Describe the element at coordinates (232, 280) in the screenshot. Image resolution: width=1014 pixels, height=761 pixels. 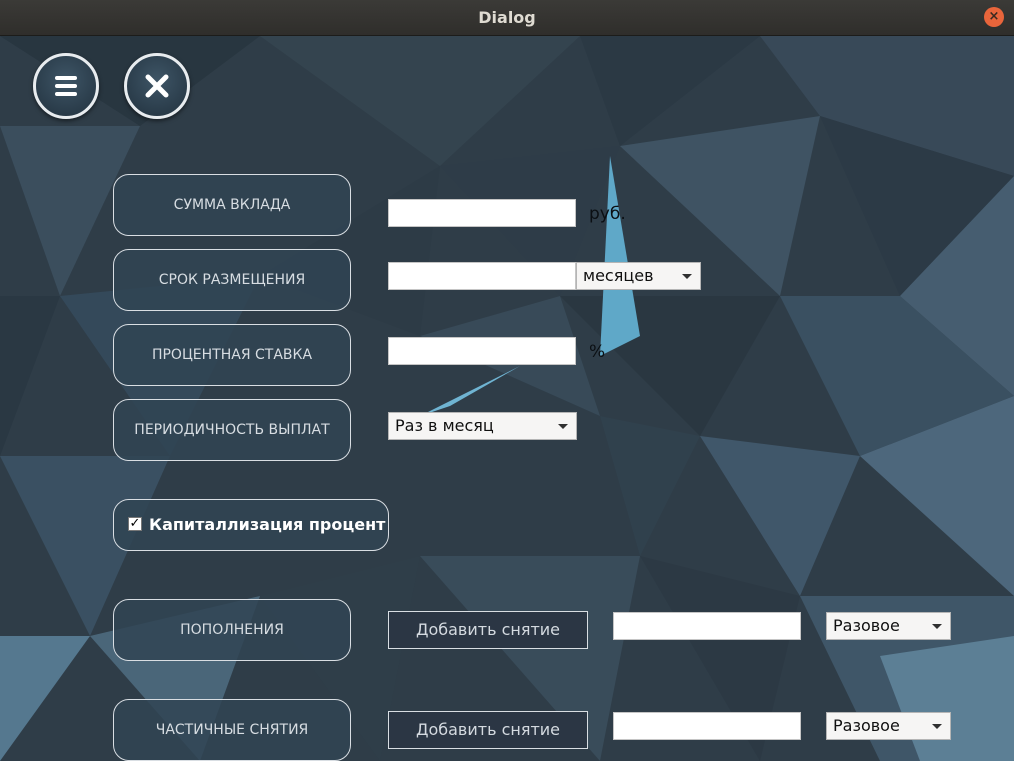
I see `term-label: СРОК РАЗМЕЩЕНИЯ` at that location.